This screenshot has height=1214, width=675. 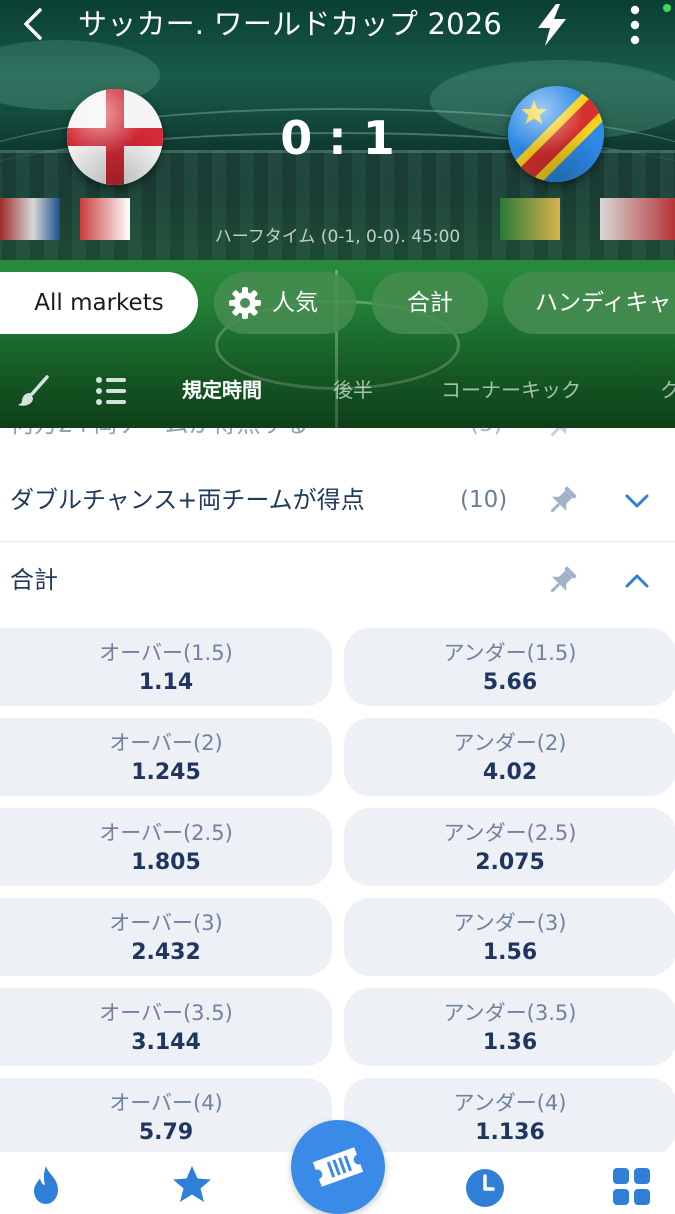 I want to click on odds-button-over: オーバー(2) 1.245, so click(x=166, y=757).